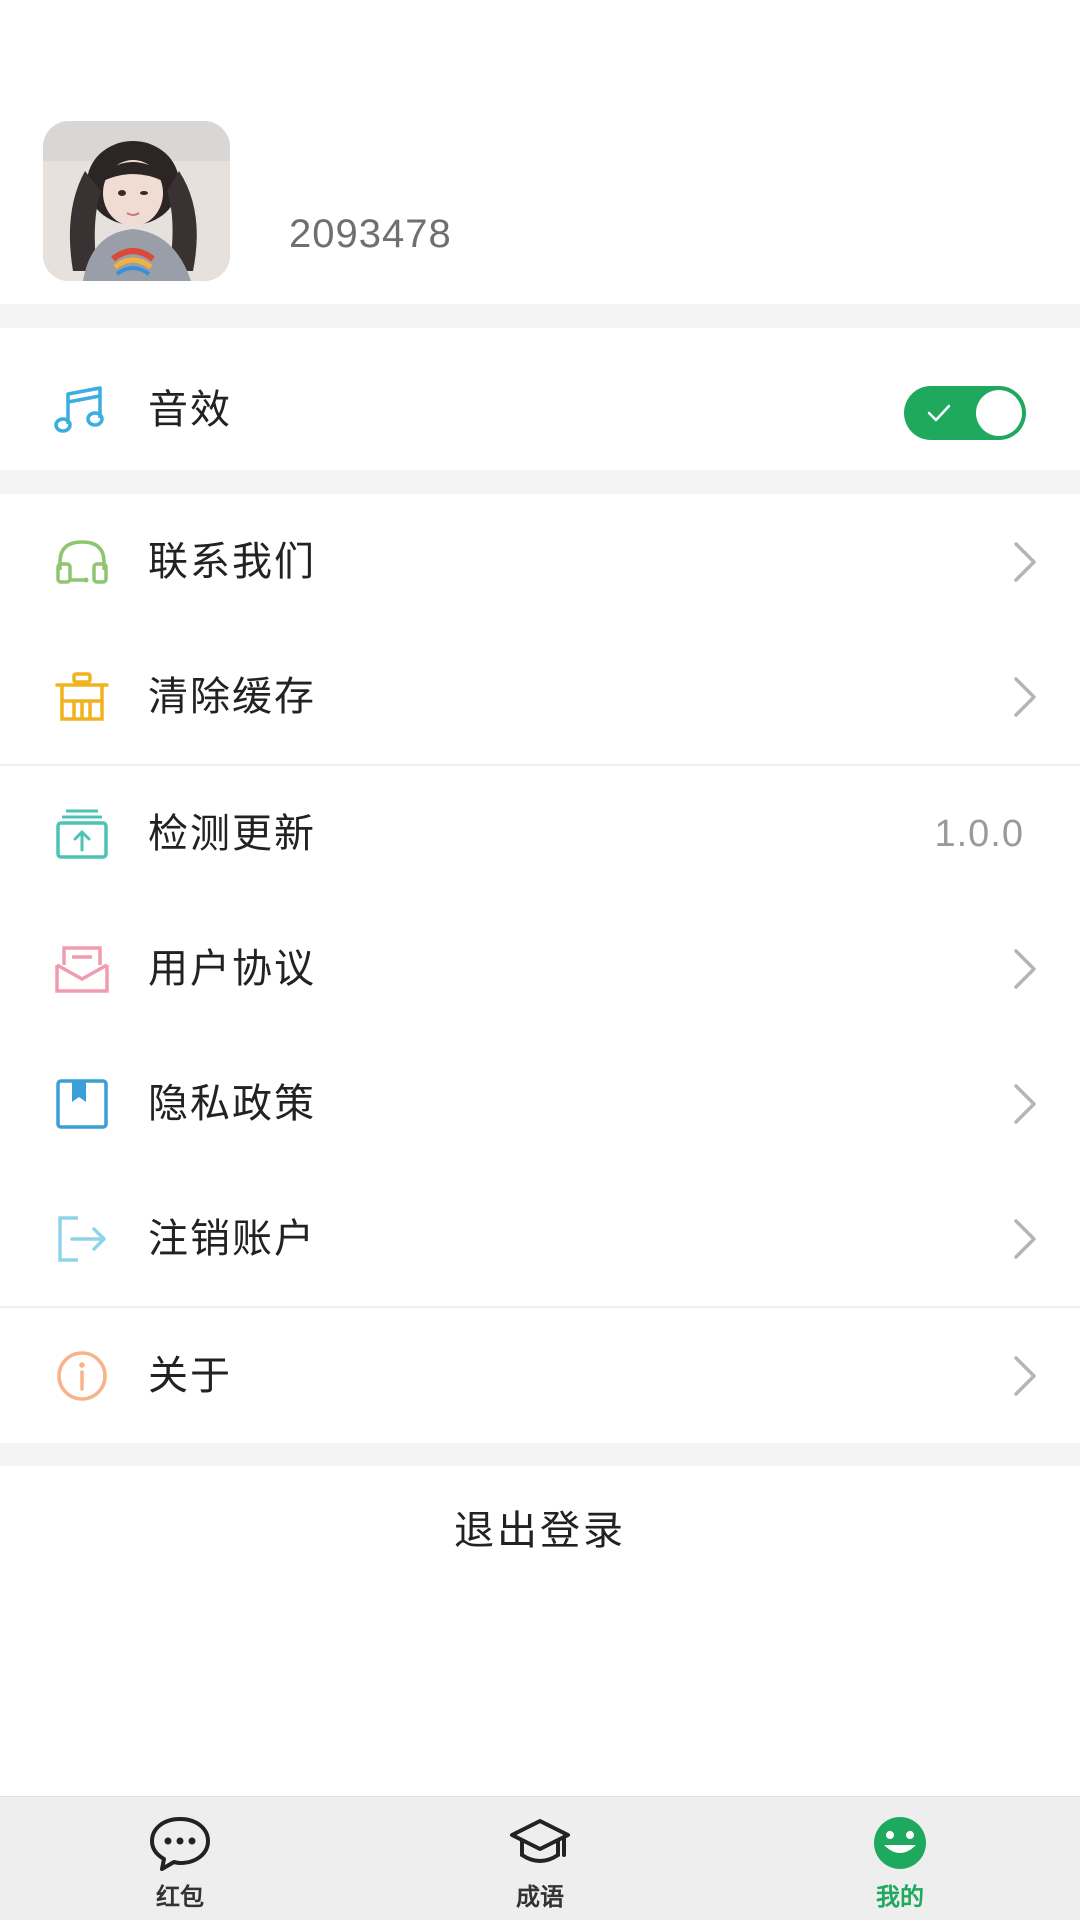 The width and height of the screenshot is (1080, 1920). What do you see at coordinates (232, 1239) in the screenshot?
I see `delete-account-label: 注销账户` at bounding box center [232, 1239].